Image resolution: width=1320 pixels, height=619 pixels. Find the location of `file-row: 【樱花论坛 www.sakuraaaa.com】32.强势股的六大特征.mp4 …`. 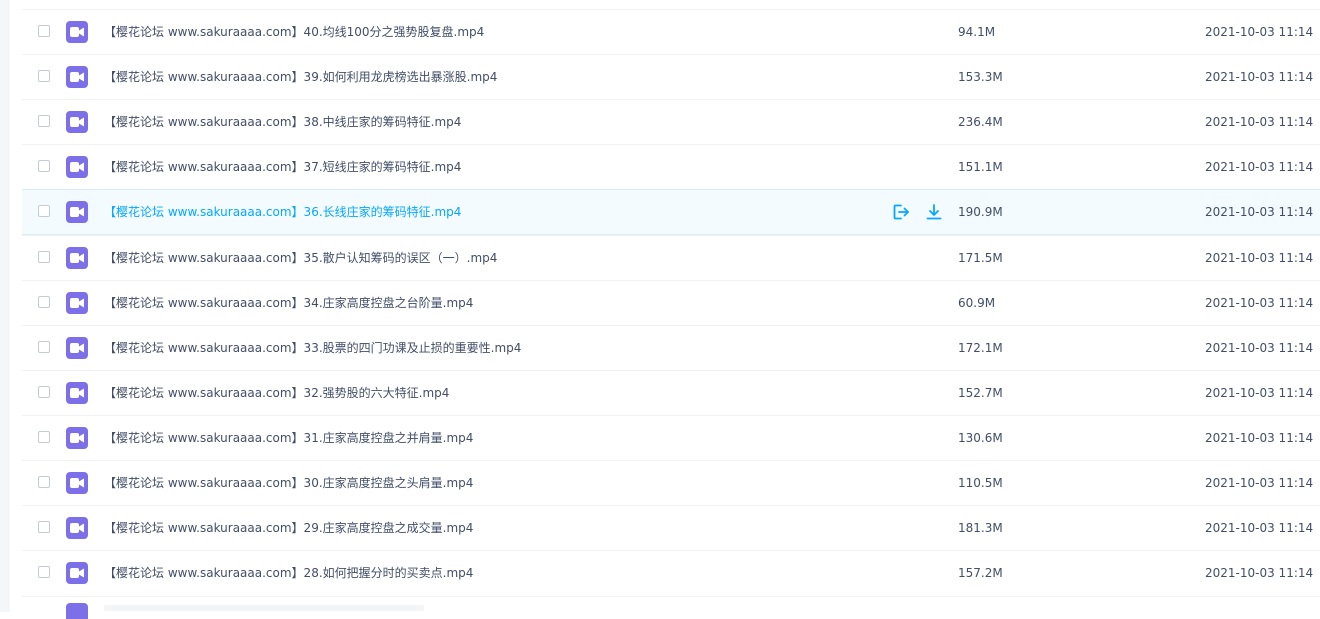

file-row: 【樱花论坛 www.sakuraaaa.com】32.强势股的六大特征.mp4 … is located at coordinates (671, 392).